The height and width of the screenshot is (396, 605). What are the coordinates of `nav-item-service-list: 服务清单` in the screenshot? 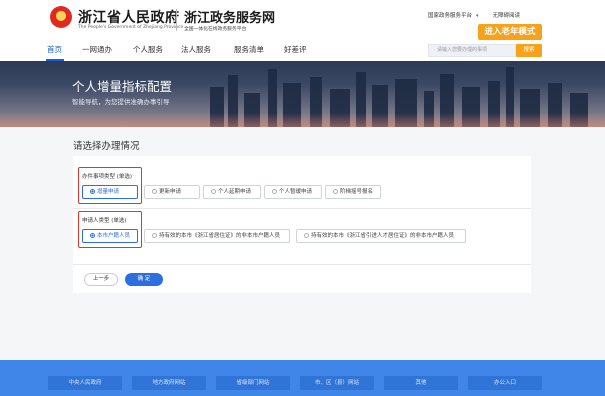 It's located at (249, 49).